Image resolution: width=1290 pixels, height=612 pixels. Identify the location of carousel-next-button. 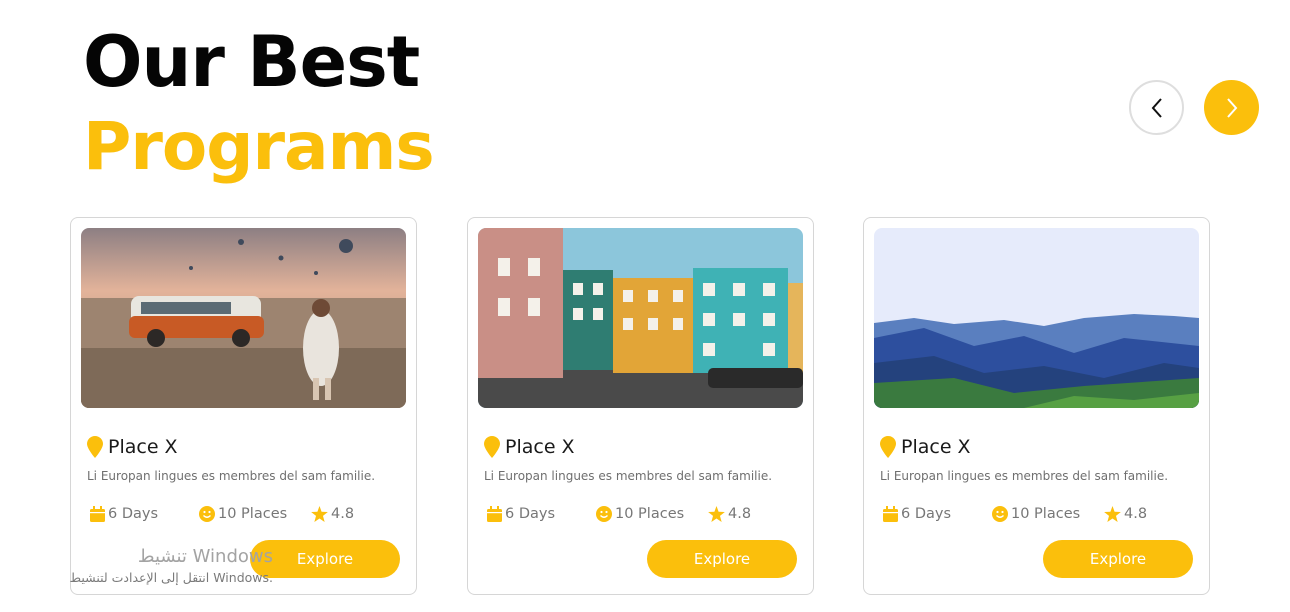
(1231, 107).